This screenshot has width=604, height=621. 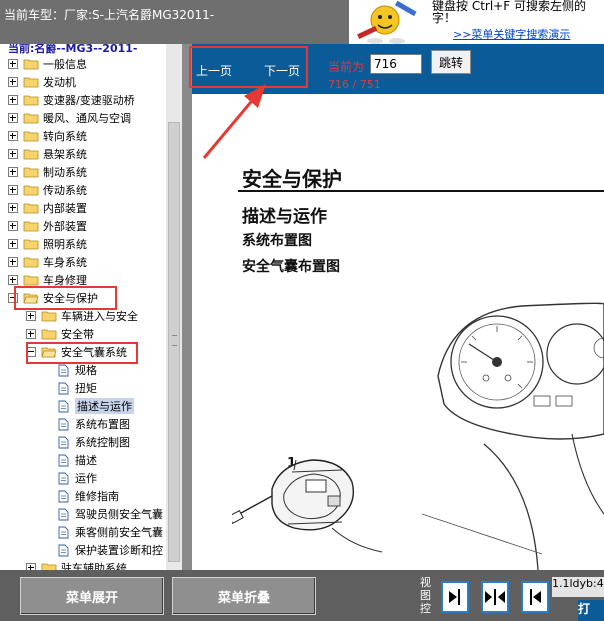 What do you see at coordinates (110, 514) in the screenshot?
I see `tree-item: 驾驶员侧安全气囊` at bounding box center [110, 514].